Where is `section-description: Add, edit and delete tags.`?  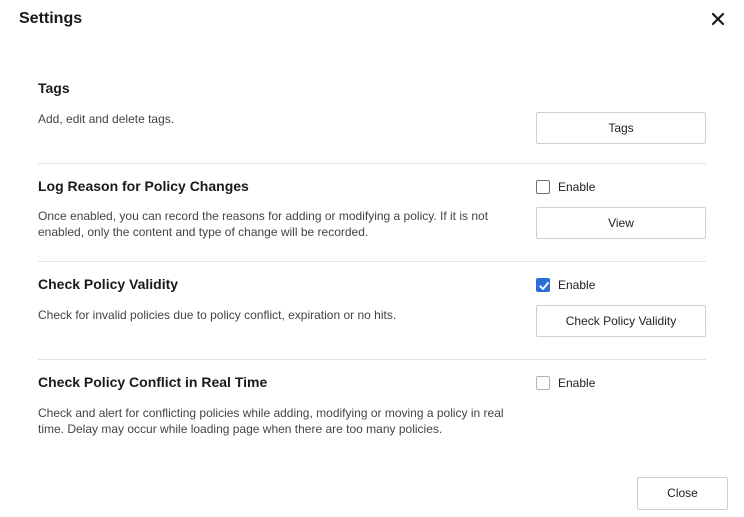 section-description: Add, edit and delete tags. is located at coordinates (106, 119).